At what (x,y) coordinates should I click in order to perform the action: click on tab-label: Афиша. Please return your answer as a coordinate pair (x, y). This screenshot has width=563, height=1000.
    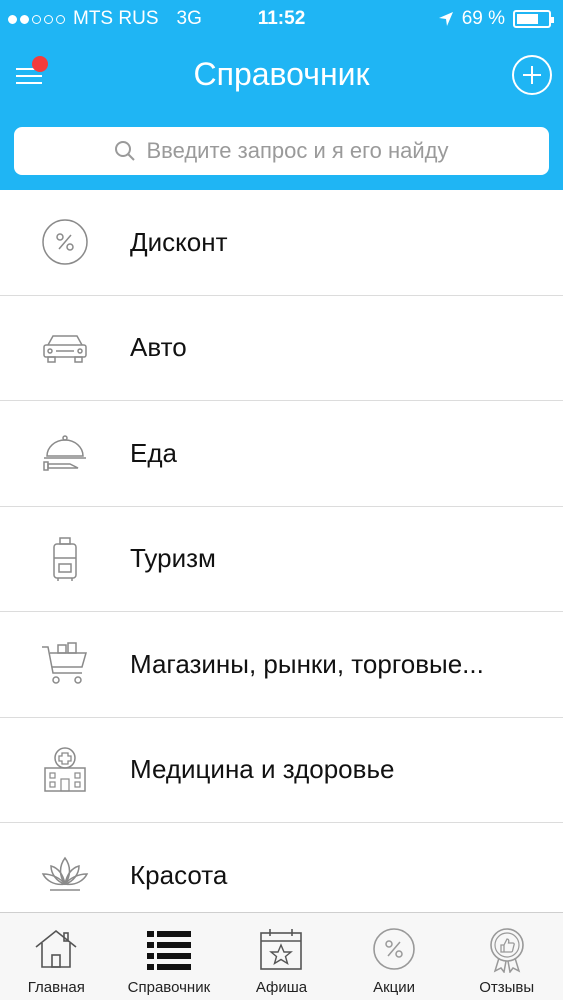
    Looking at the image, I should click on (281, 987).